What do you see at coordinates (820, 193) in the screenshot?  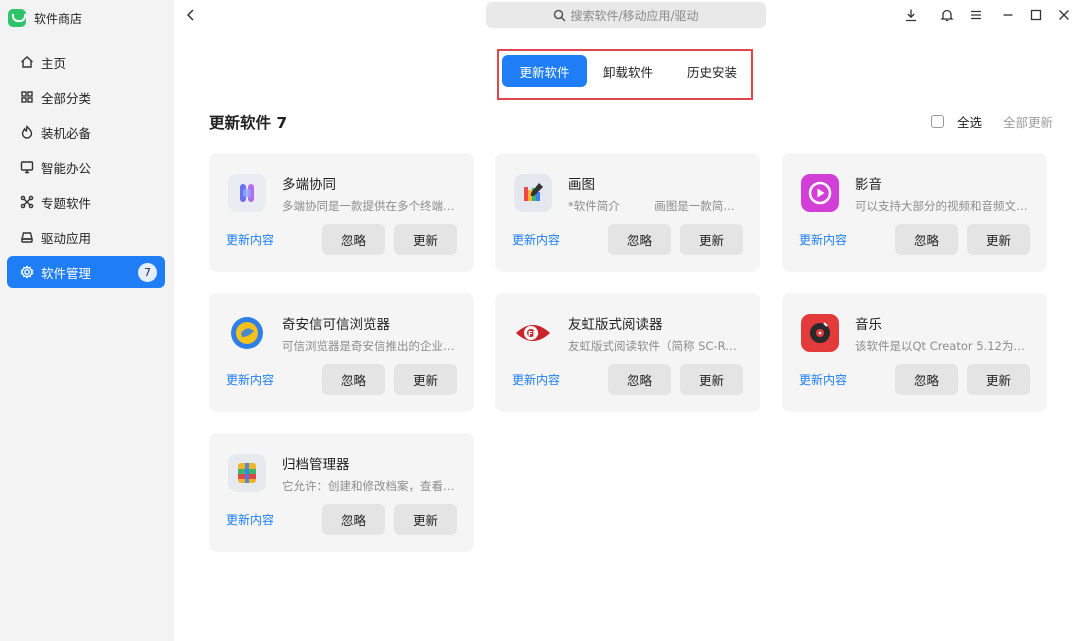 I see `video-icon` at bounding box center [820, 193].